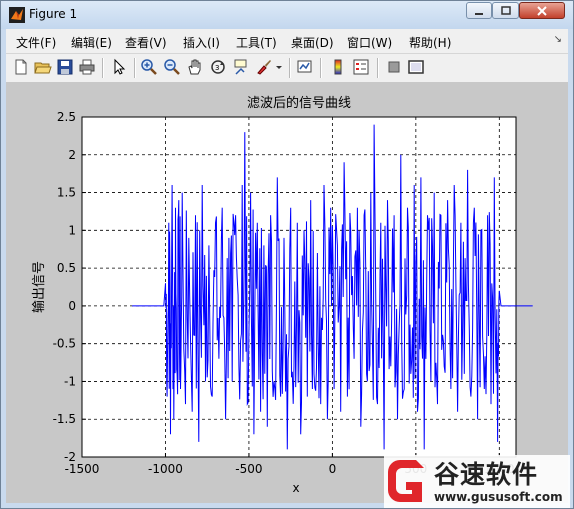 The height and width of the screenshot is (509, 574). I want to click on x-tick-label: -1500, so click(82, 469).